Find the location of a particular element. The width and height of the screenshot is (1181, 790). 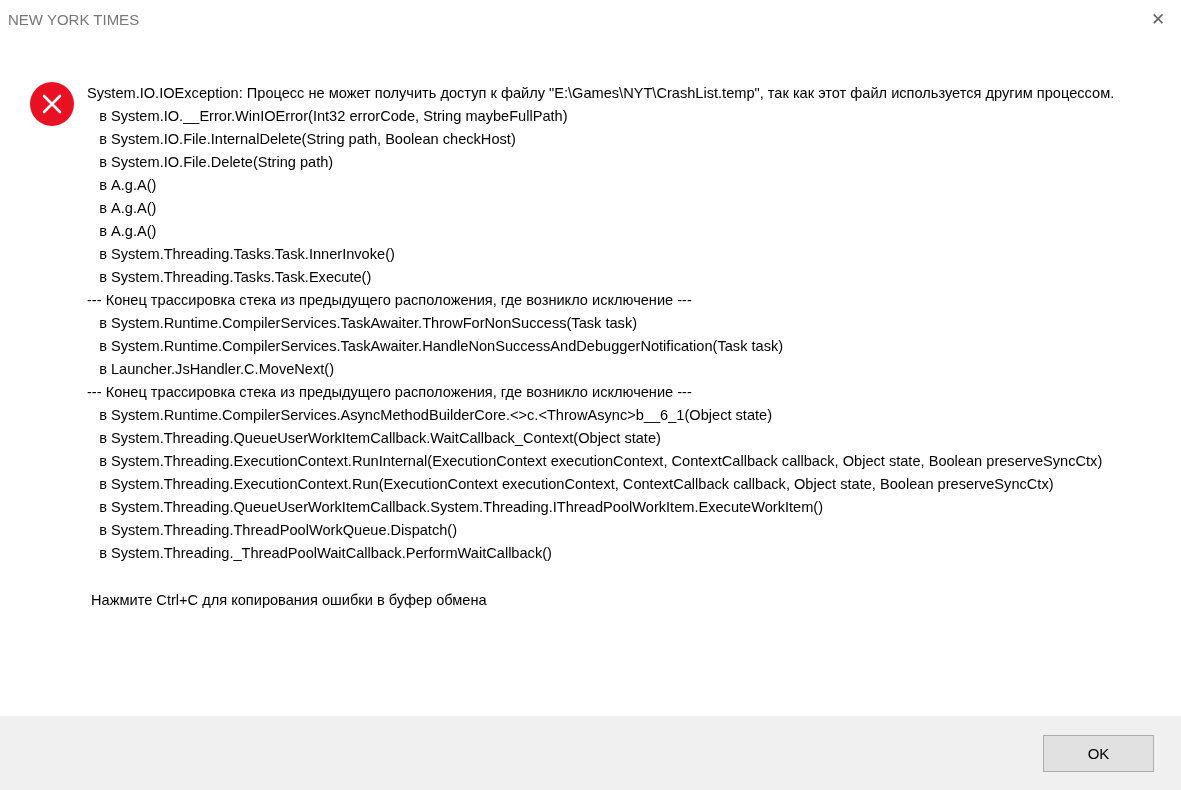

stack-trace-line: в System.Runtime.CompilerServices.AsyncMethodBuilderCore.<>c.<ThrowAsync>b__6_1(Object state) is located at coordinates (436, 415).